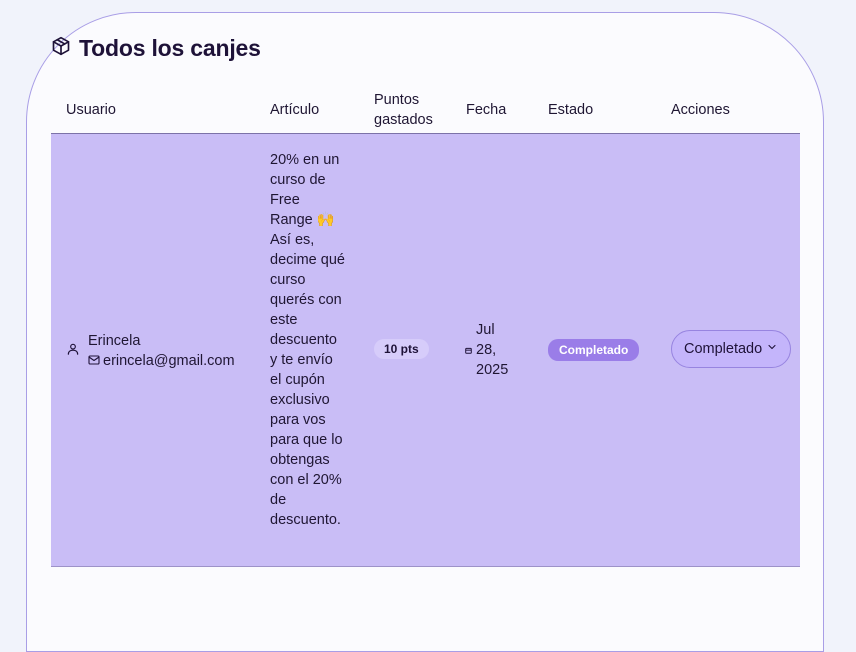 This screenshot has height=652, width=856. Describe the element at coordinates (594, 350) in the screenshot. I see `status-badge: Completado` at that location.